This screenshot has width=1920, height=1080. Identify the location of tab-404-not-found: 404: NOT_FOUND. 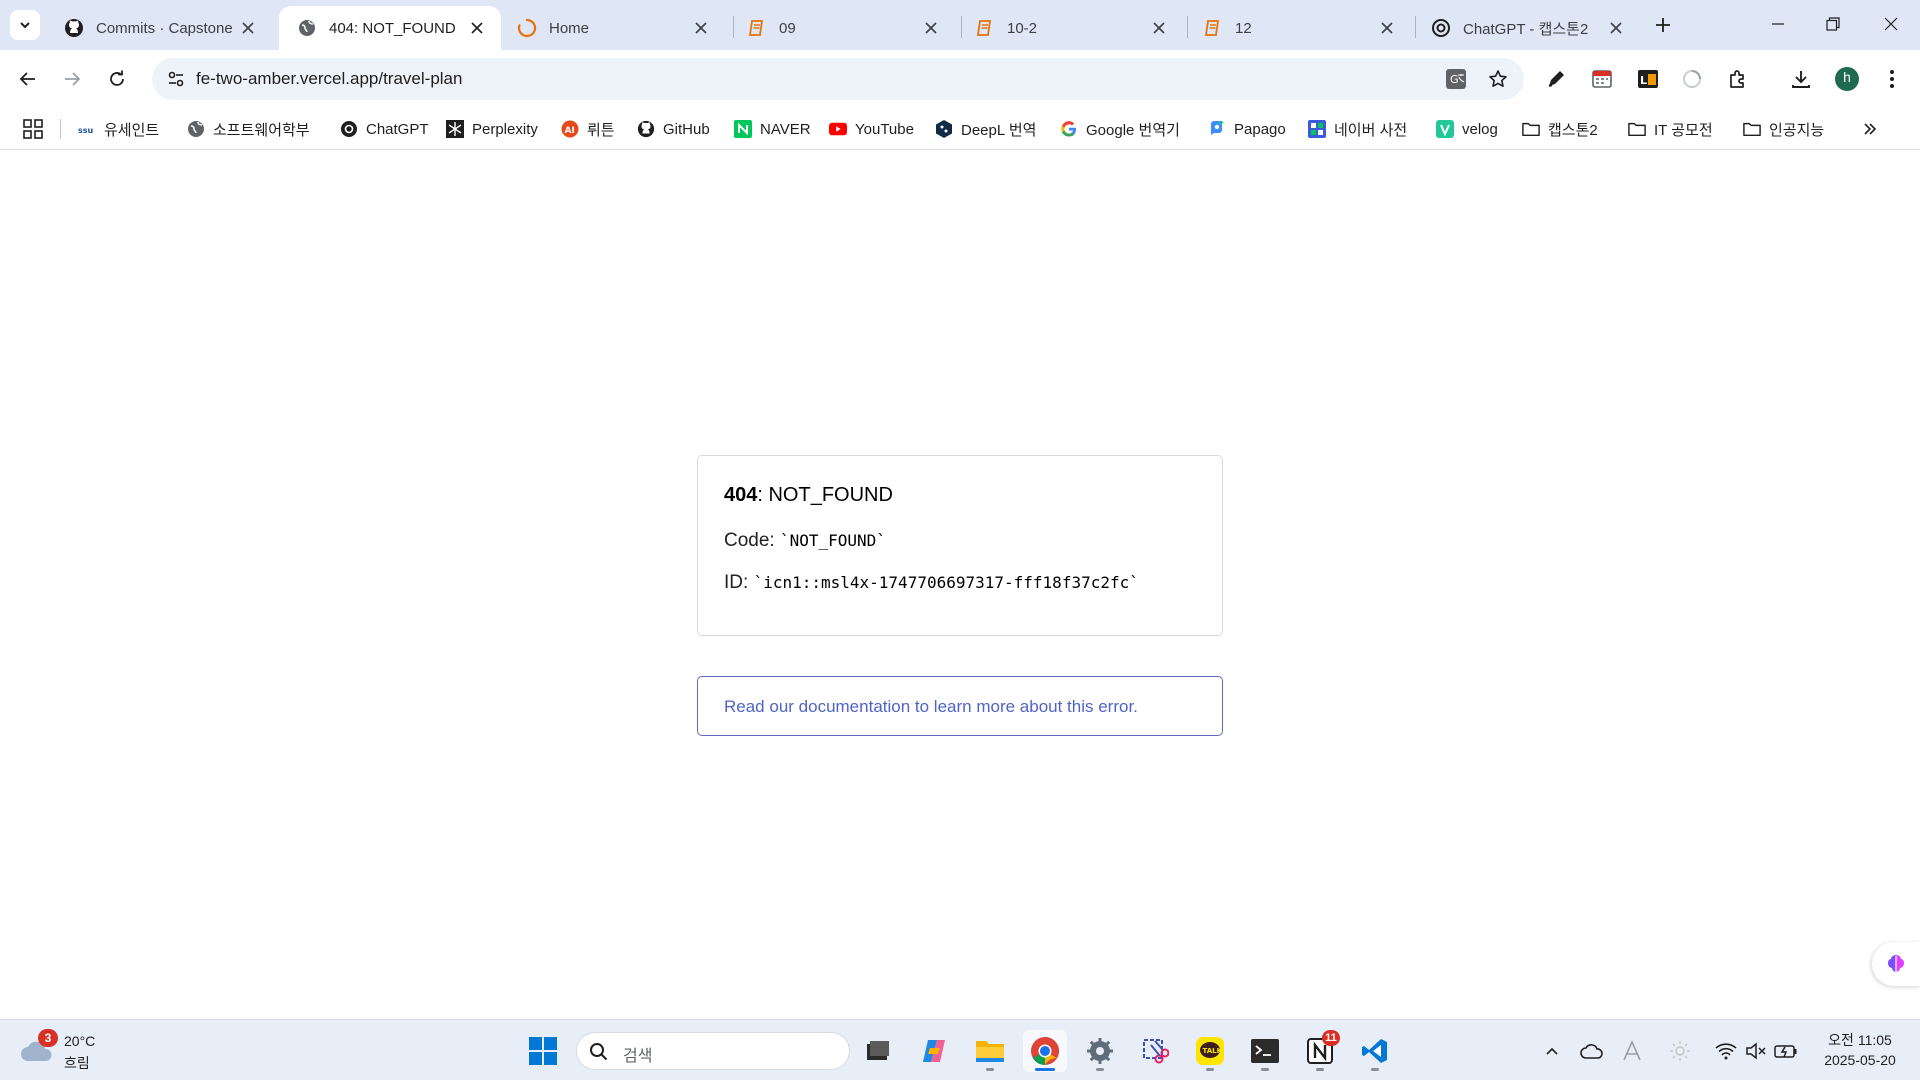
(390, 28).